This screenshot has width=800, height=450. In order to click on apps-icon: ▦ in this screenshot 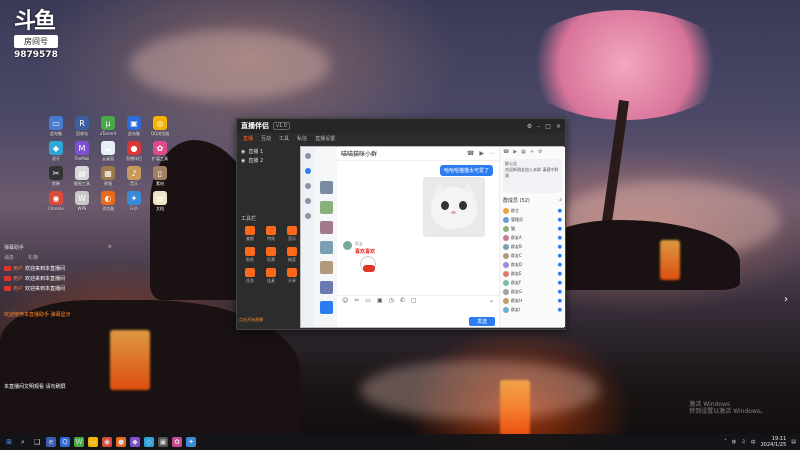, I will do `click(523, 152)`.